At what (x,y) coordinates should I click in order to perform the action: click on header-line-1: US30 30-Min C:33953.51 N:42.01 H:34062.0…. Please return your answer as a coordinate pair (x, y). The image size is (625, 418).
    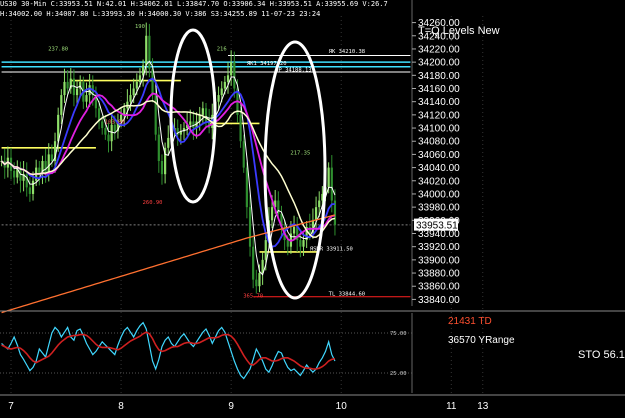
    Looking at the image, I should click on (194, 4).